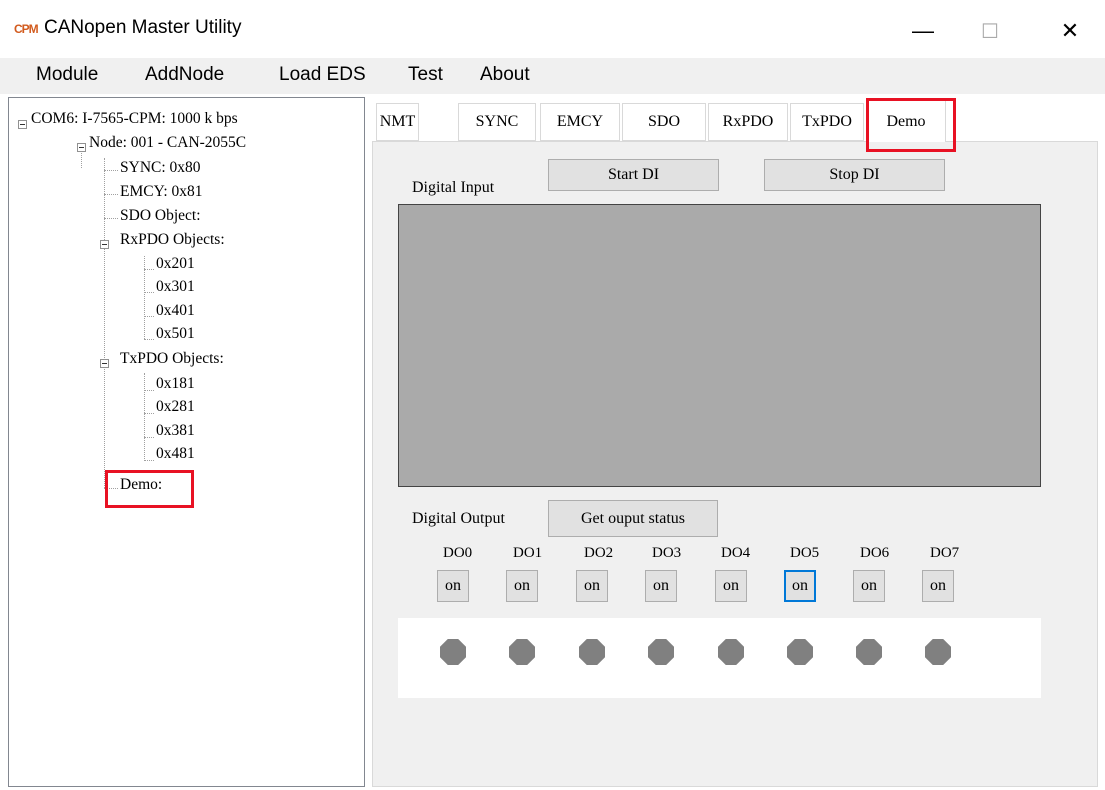 The width and height of the screenshot is (1105, 790). Describe the element at coordinates (1070, 31) in the screenshot. I see `close-button: ✕` at that location.